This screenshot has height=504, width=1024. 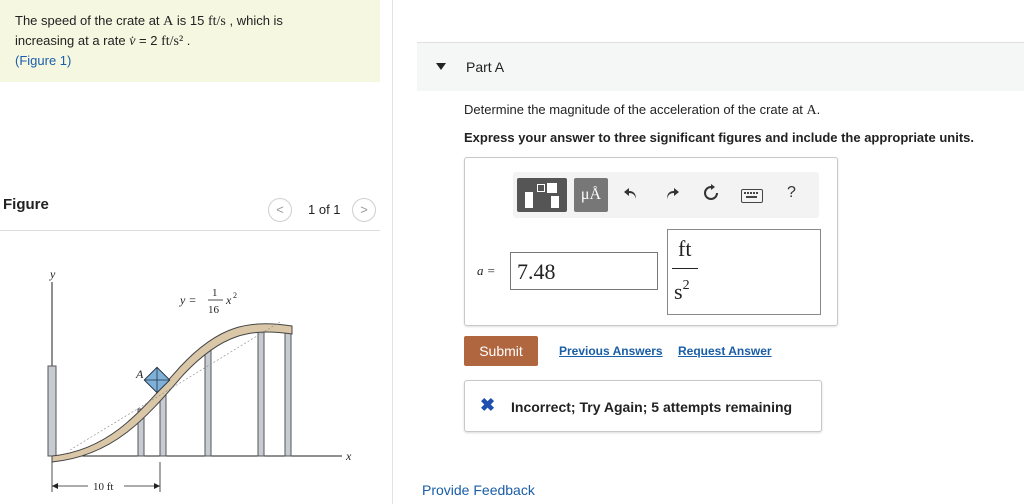 What do you see at coordinates (501, 351) in the screenshot?
I see `submit-button: Submit` at bounding box center [501, 351].